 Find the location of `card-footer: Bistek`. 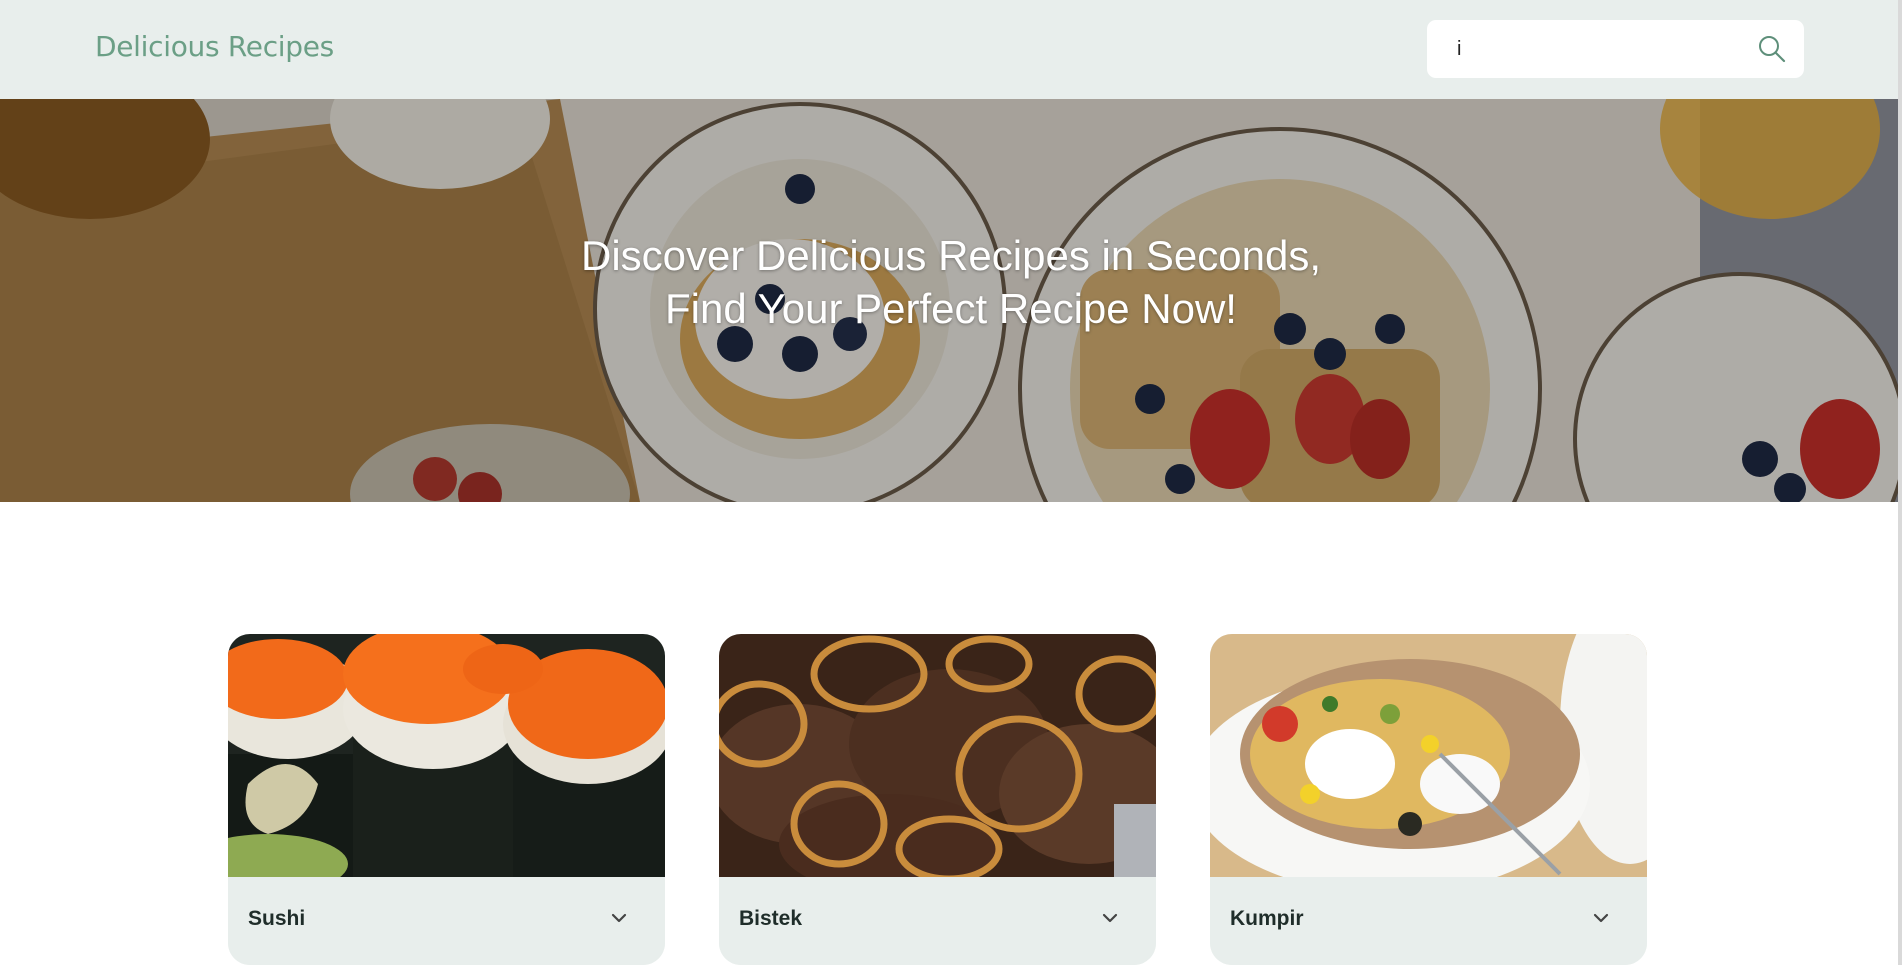

card-footer: Bistek is located at coordinates (937, 921).